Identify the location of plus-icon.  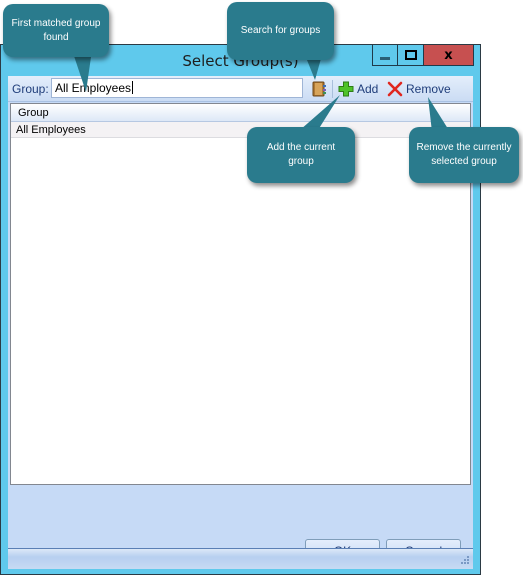
(346, 89).